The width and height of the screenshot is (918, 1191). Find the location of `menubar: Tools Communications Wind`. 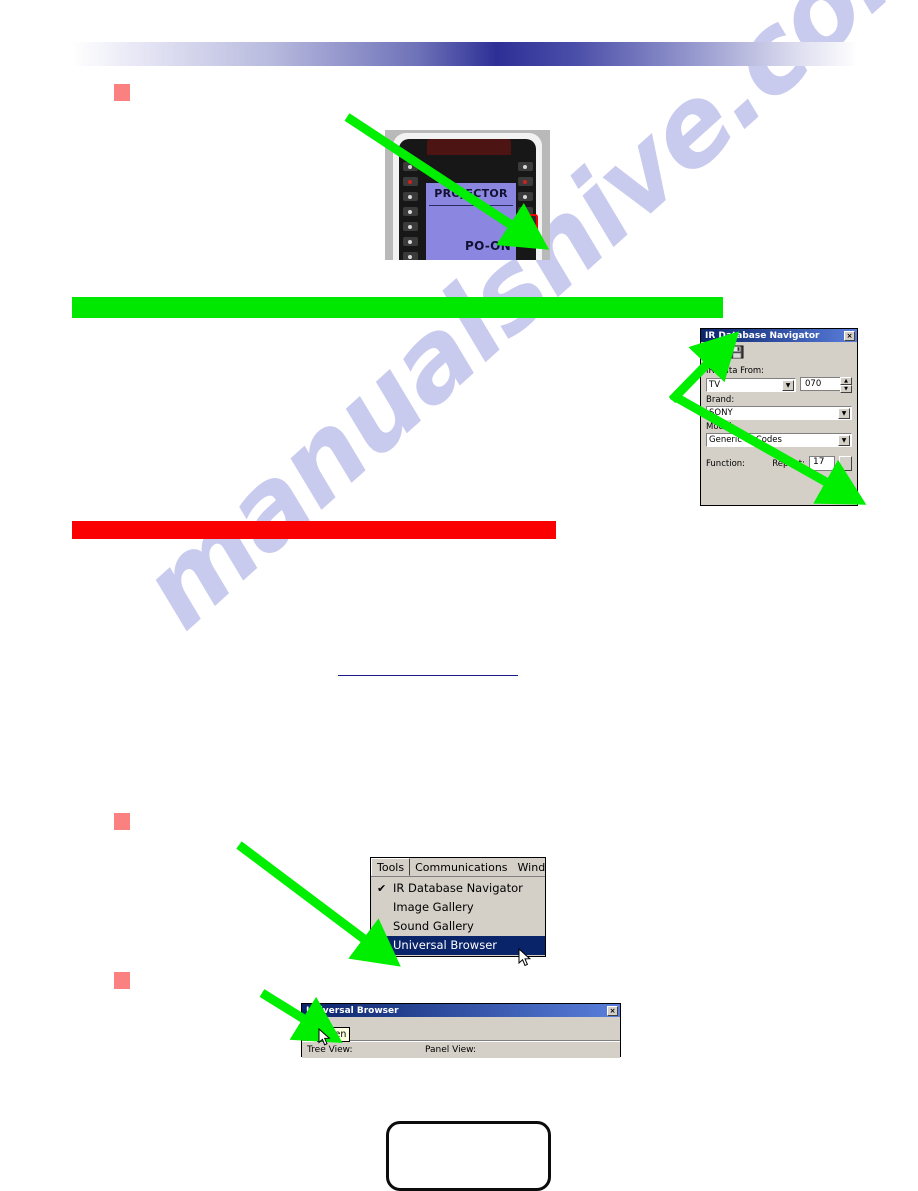

menubar: Tools Communications Wind is located at coordinates (458, 867).